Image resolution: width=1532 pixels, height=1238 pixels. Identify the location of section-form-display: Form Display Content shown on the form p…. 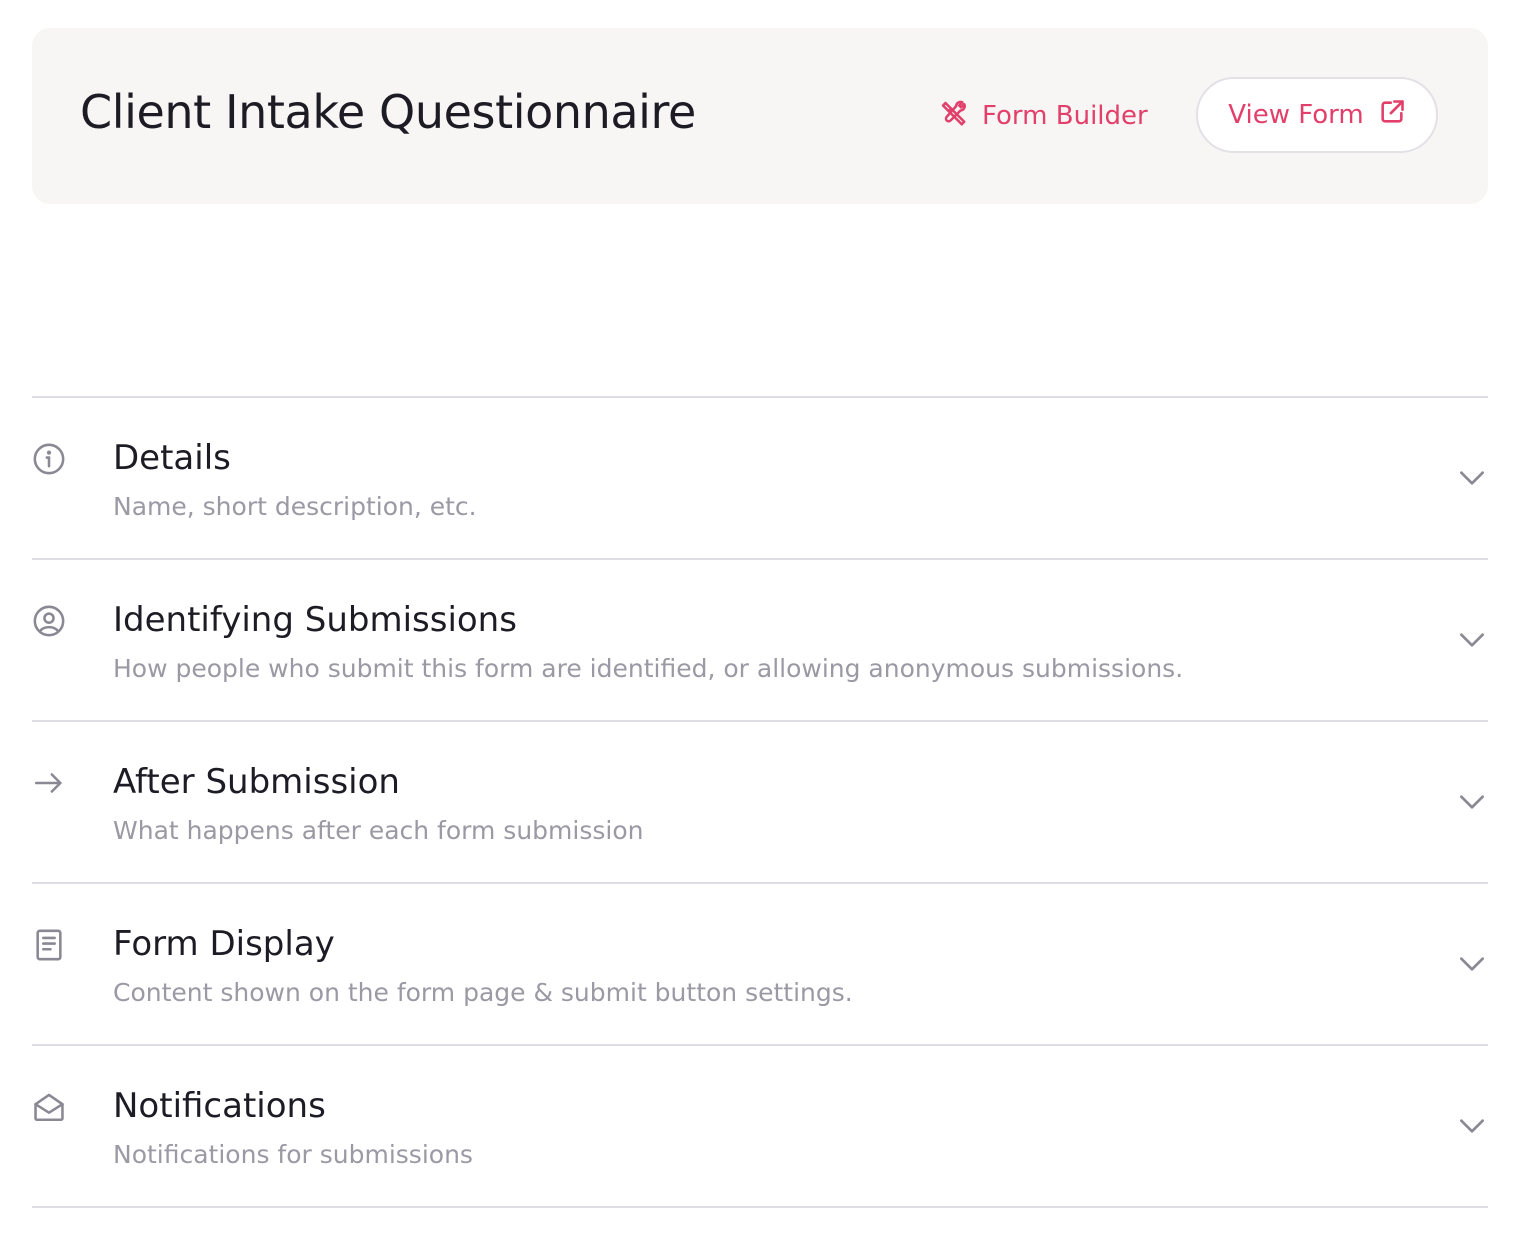
(760, 965).